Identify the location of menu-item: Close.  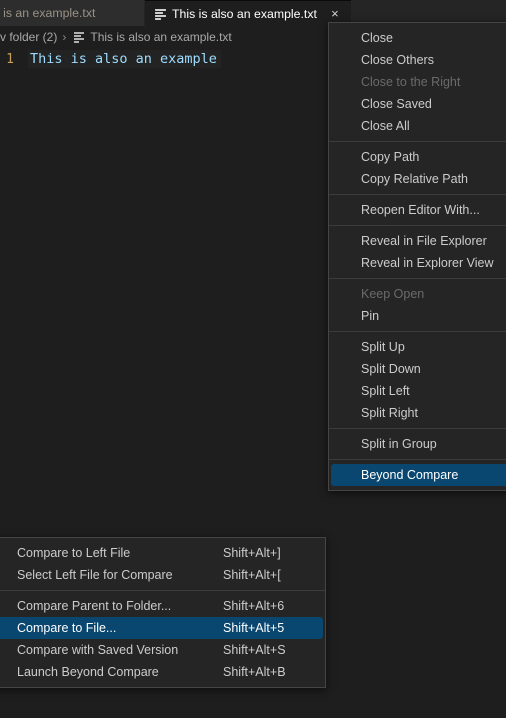
(418, 38).